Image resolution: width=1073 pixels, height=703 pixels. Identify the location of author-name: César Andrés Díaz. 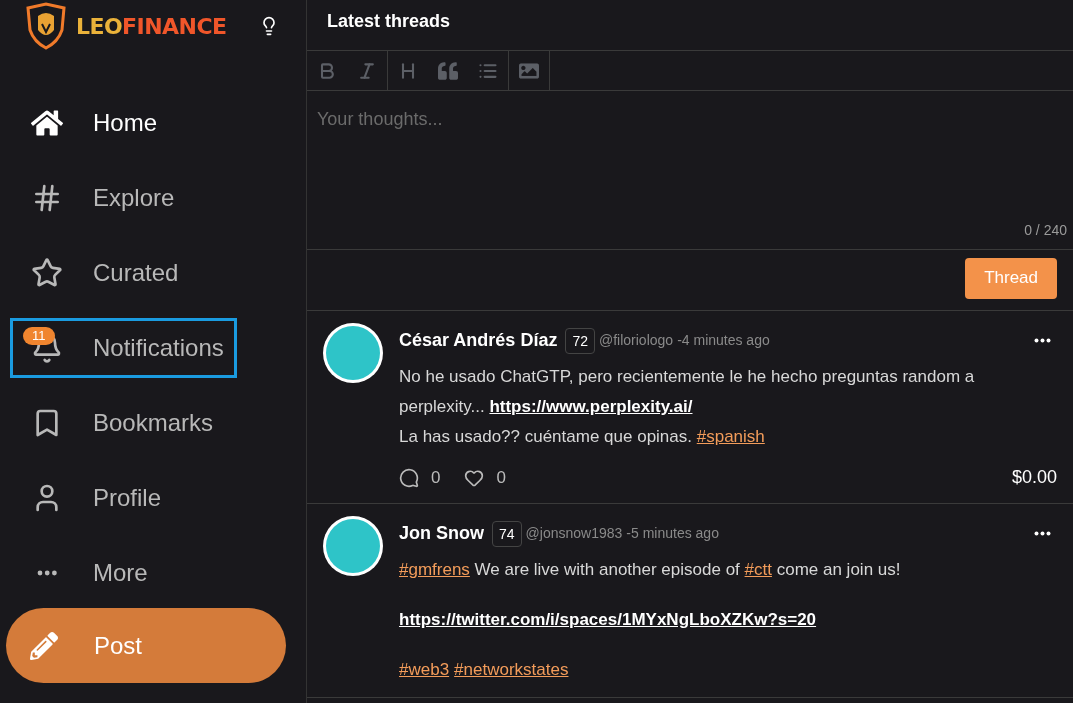
(478, 340).